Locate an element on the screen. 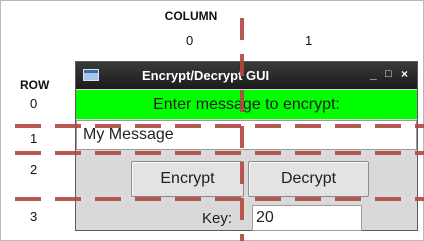 The image size is (424, 241). row-heading: ROW is located at coordinates (35, 85).